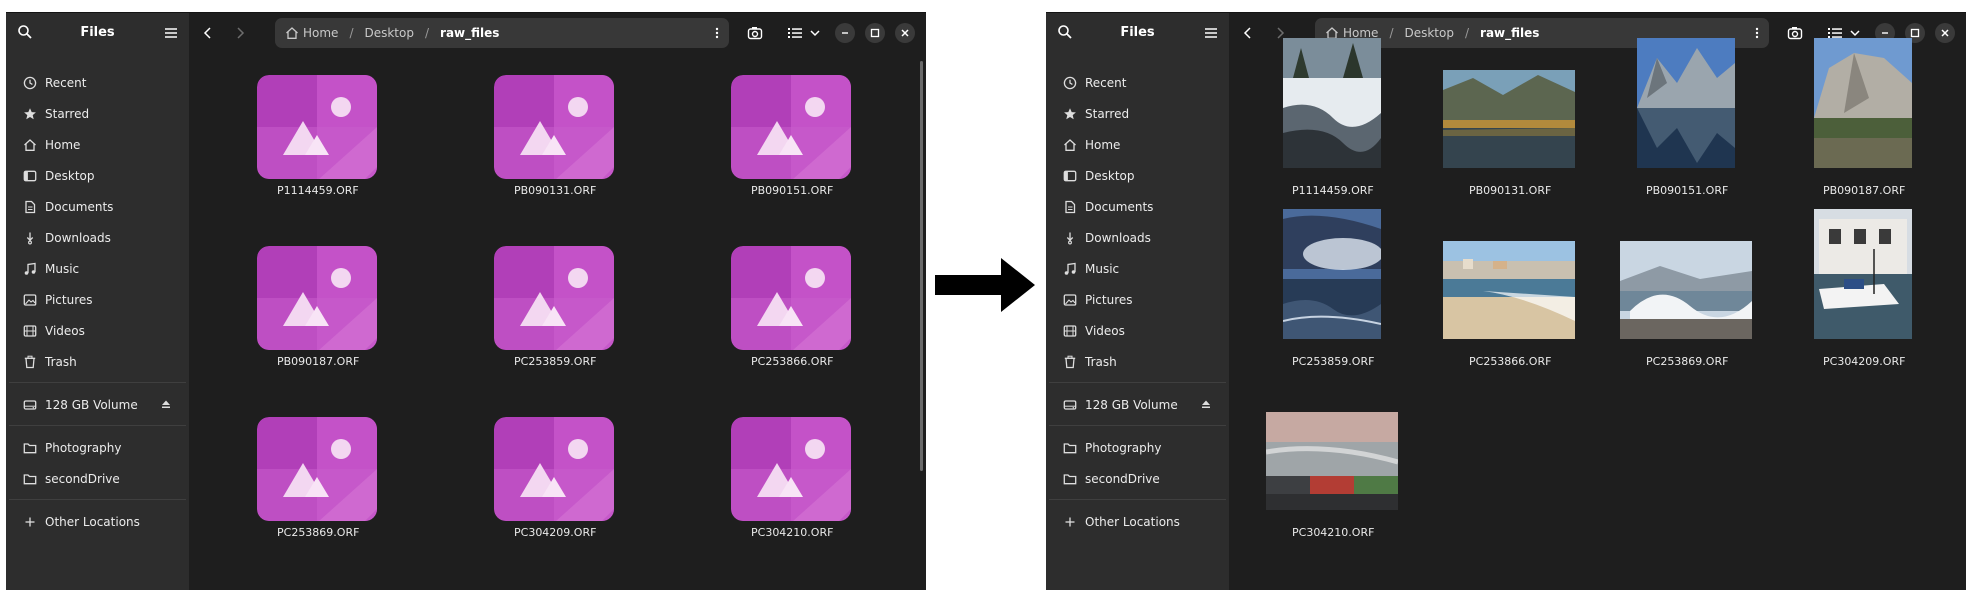 The height and width of the screenshot is (599, 1971). I want to click on chevron-down-icon, so click(815, 33).